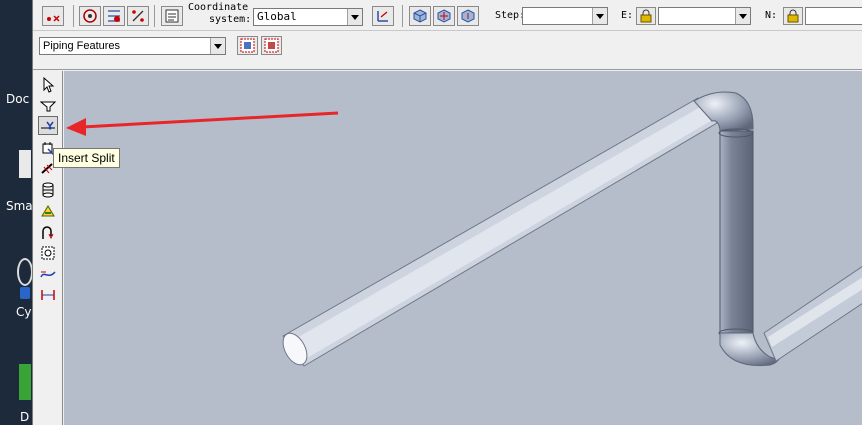 The image size is (862, 425). I want to click on annotation-arrow, so click(202, 123).